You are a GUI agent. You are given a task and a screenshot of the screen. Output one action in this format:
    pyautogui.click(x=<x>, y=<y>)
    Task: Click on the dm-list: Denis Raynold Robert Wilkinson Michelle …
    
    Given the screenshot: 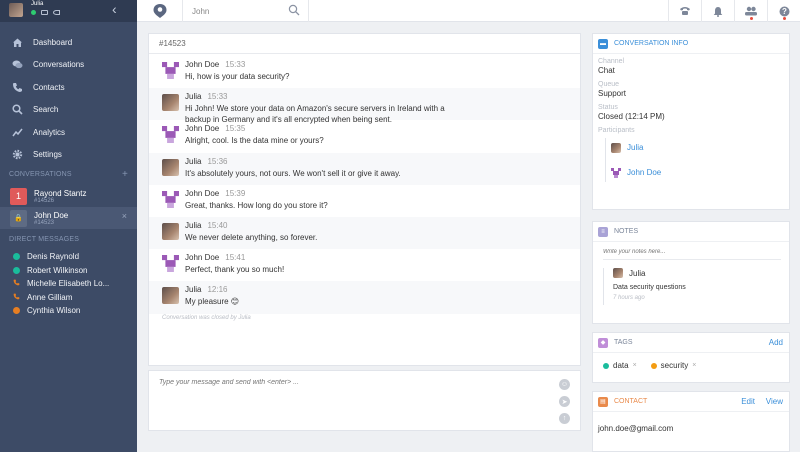 What is the action you would take?
    pyautogui.click(x=68, y=284)
    